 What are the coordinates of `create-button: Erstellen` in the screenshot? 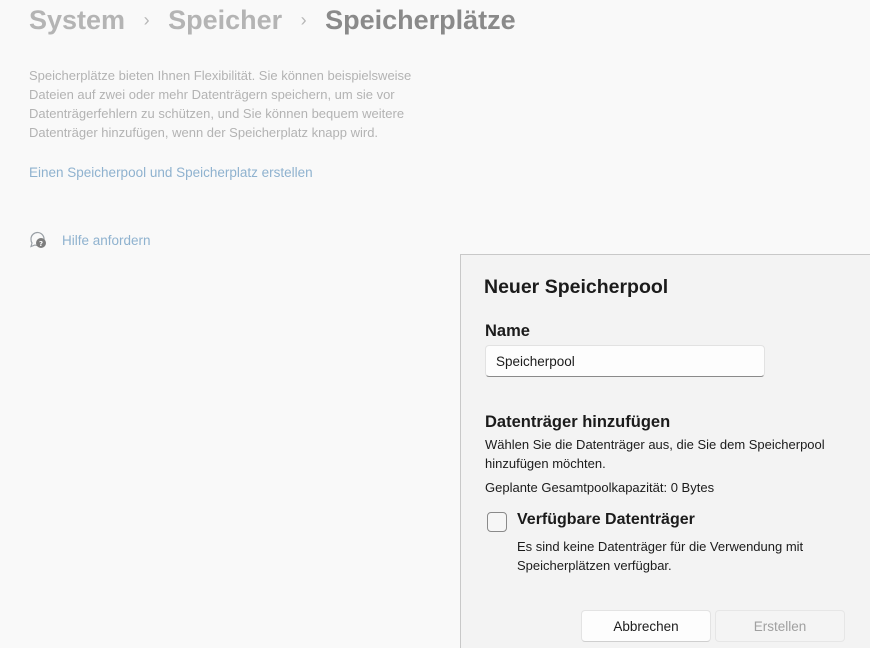 It's located at (780, 626).